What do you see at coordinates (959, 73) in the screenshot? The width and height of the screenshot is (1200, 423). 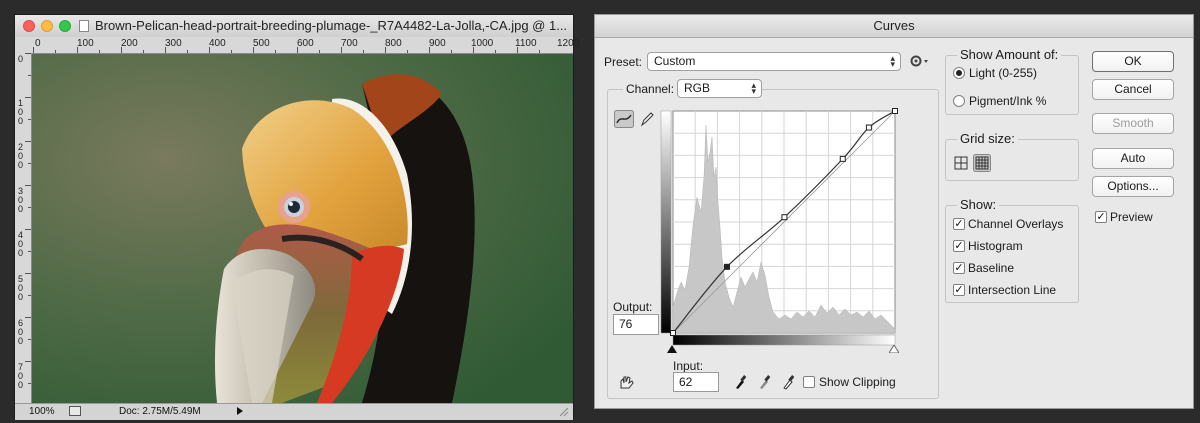 I see `light-radio` at bounding box center [959, 73].